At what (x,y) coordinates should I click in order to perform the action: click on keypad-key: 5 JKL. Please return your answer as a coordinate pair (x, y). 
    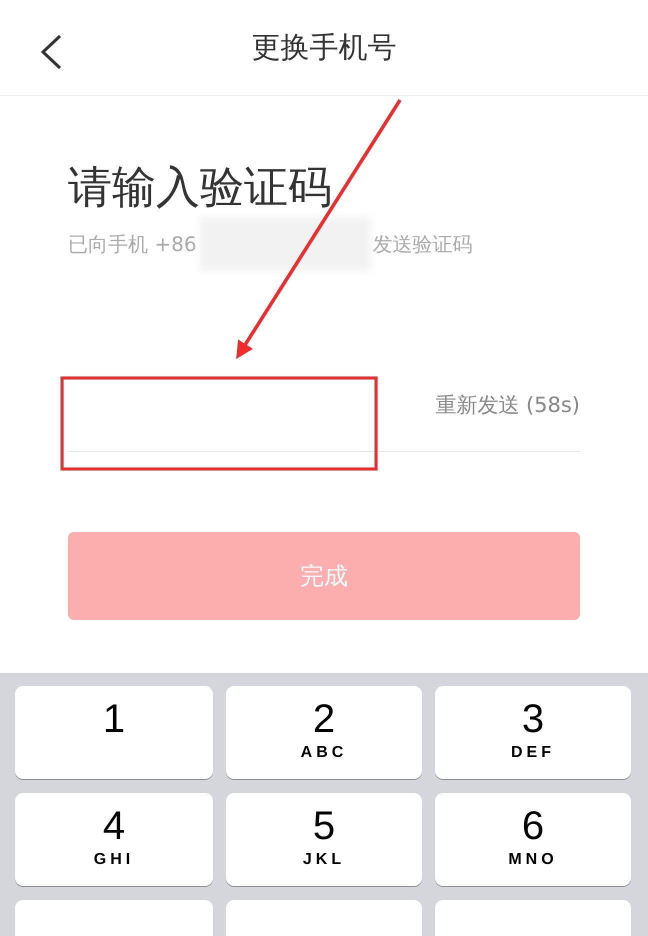
    Looking at the image, I should click on (324, 839).